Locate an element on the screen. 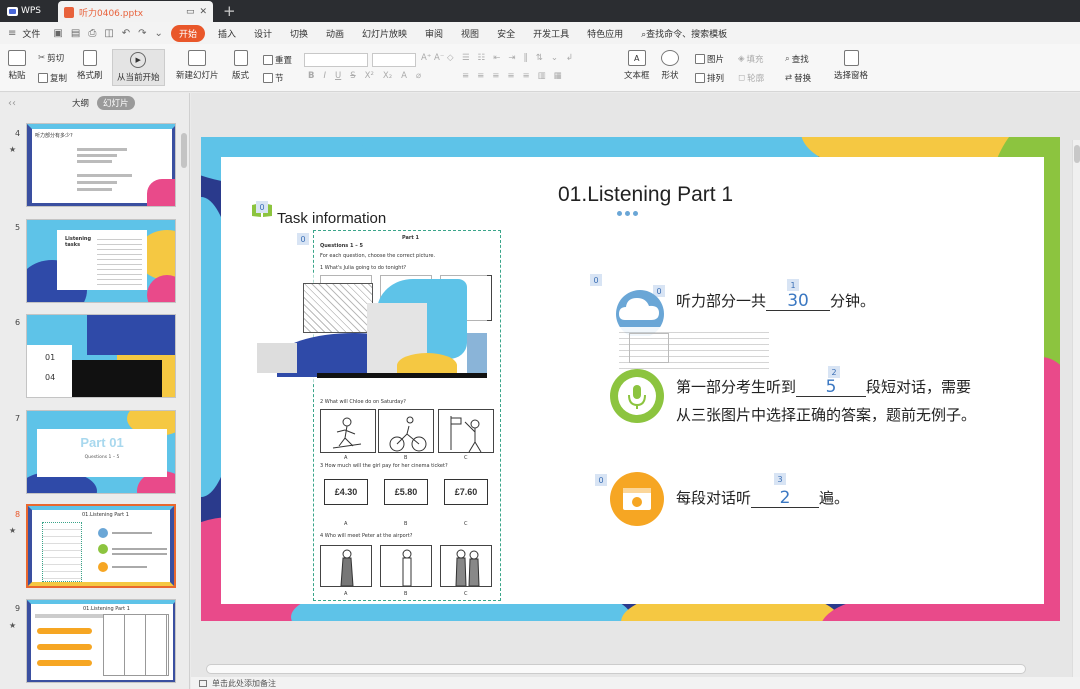 Image resolution: width=1080 pixels, height=689 pixels. part-one-description-line1: 第一部分考生听到 5 段短对话，需要 is located at coordinates (823, 386).